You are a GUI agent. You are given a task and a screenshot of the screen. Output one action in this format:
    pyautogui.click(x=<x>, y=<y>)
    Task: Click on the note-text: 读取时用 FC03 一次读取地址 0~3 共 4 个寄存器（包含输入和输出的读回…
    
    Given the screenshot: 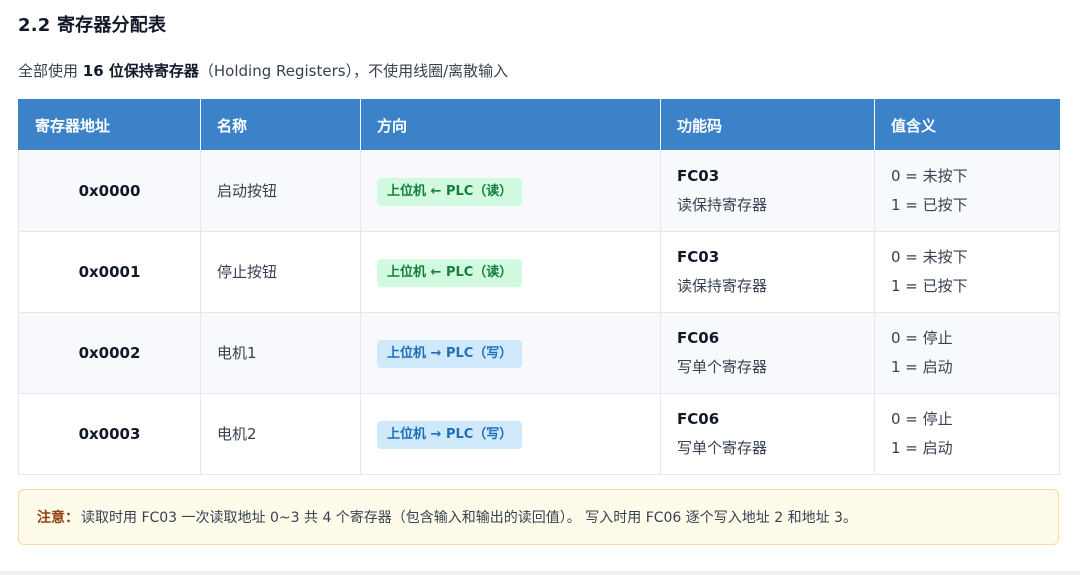 What is the action you would take?
    pyautogui.click(x=469, y=518)
    